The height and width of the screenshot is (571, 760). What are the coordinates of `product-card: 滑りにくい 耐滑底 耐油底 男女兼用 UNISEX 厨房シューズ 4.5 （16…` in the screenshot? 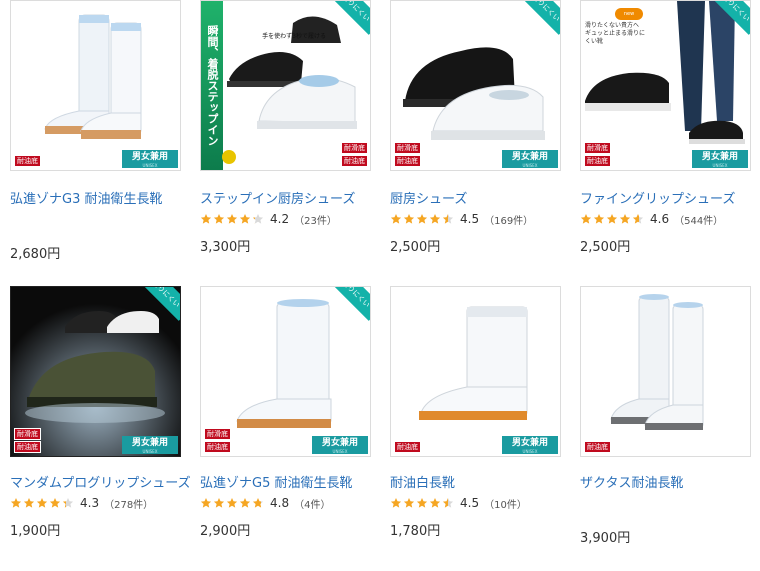 It's located at (475, 127).